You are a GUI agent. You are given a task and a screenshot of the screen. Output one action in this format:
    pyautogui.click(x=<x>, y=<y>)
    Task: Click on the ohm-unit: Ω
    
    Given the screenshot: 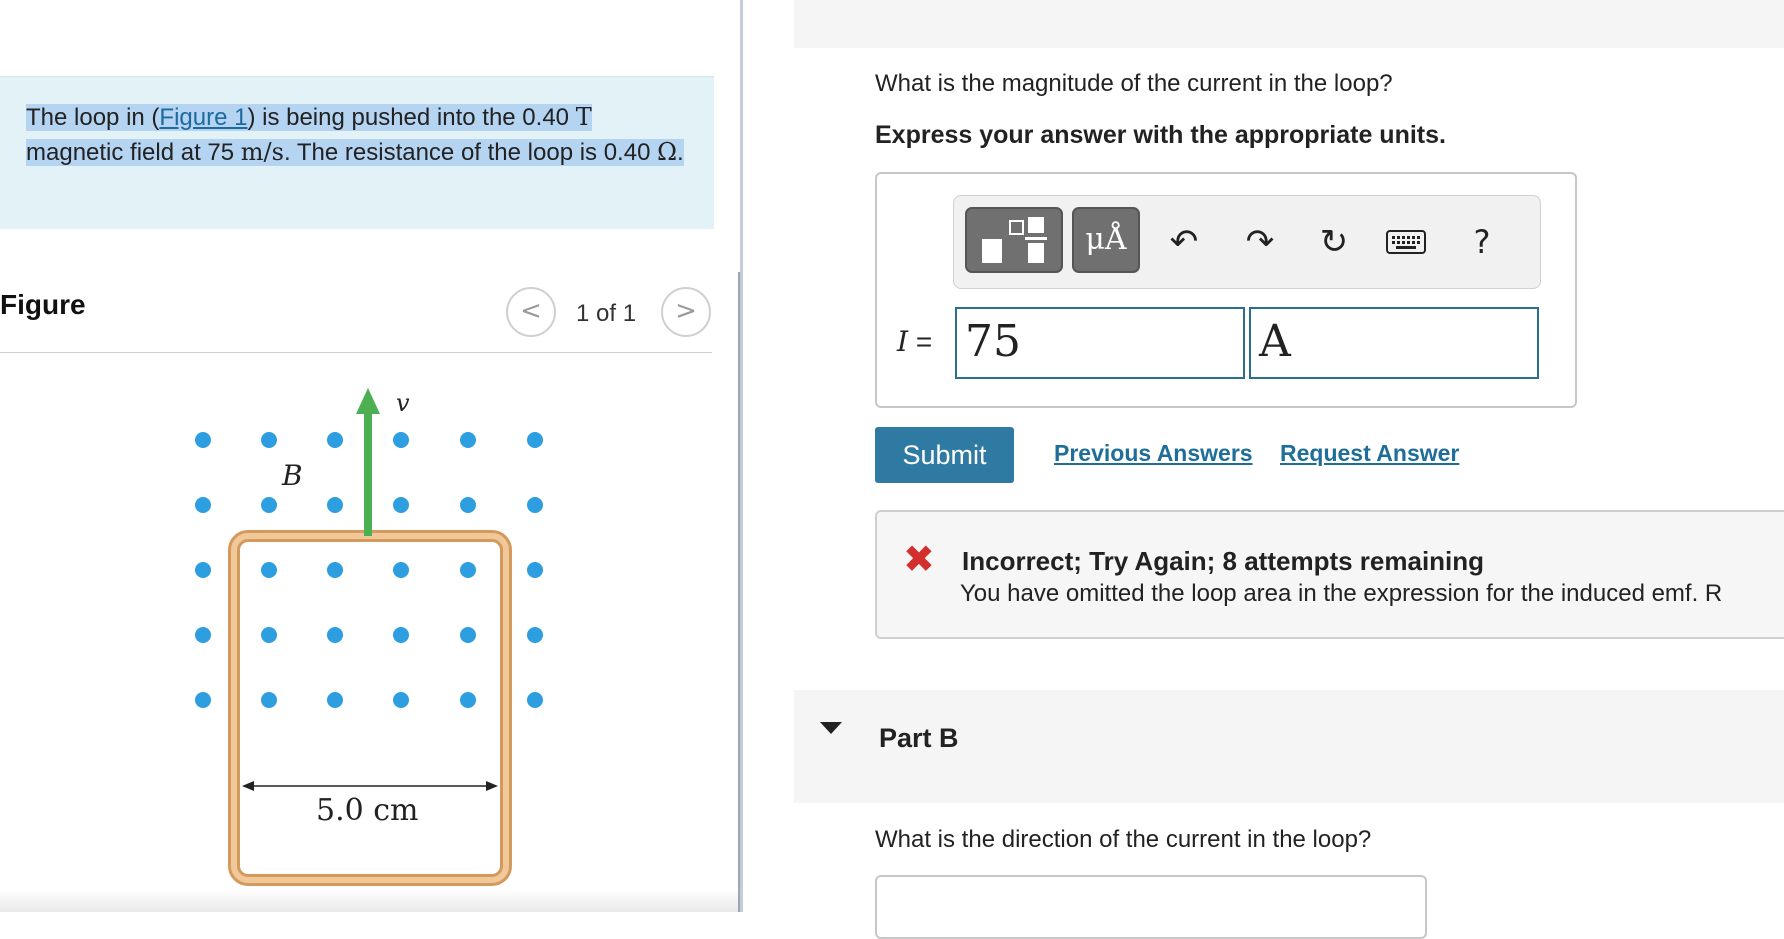 What is the action you would take?
    pyautogui.click(x=667, y=152)
    